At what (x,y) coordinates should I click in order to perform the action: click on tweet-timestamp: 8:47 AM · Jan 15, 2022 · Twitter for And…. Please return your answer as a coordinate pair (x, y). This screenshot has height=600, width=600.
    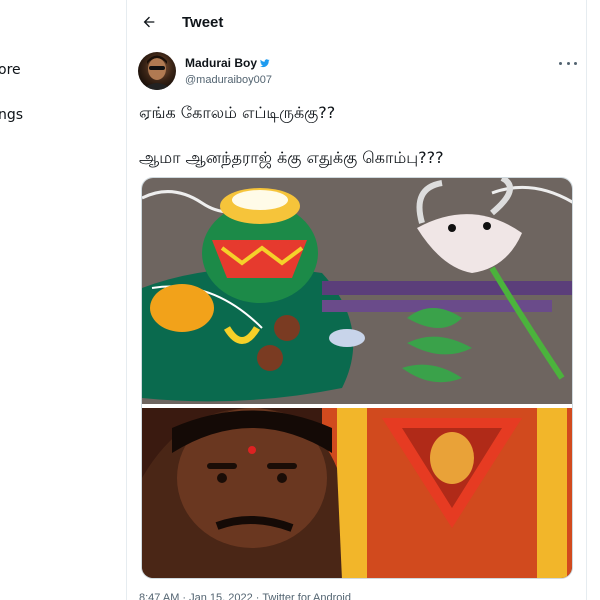
    Looking at the image, I should click on (245, 596).